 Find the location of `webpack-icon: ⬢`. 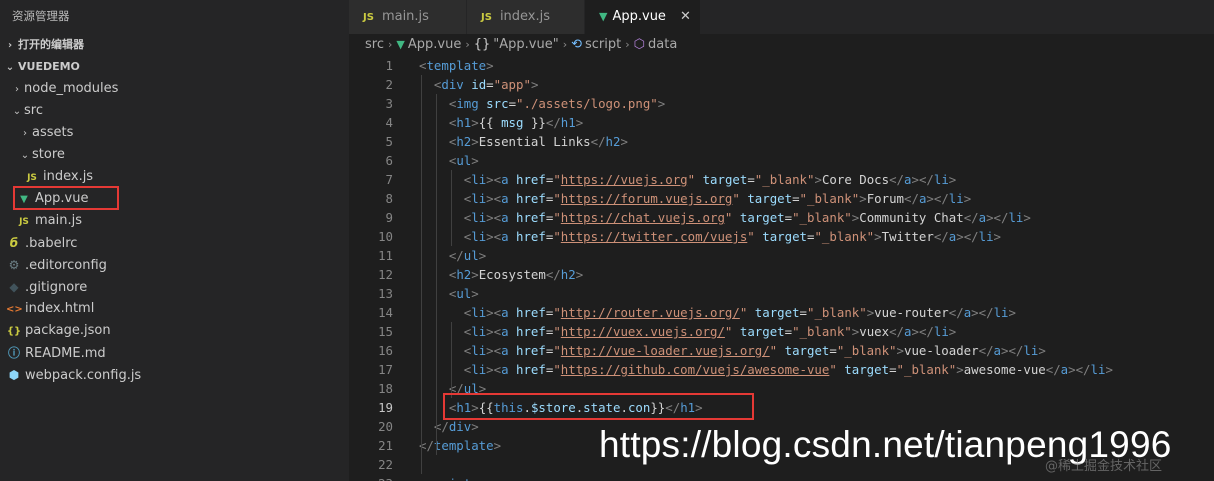

webpack-icon: ⬢ is located at coordinates (14, 375).